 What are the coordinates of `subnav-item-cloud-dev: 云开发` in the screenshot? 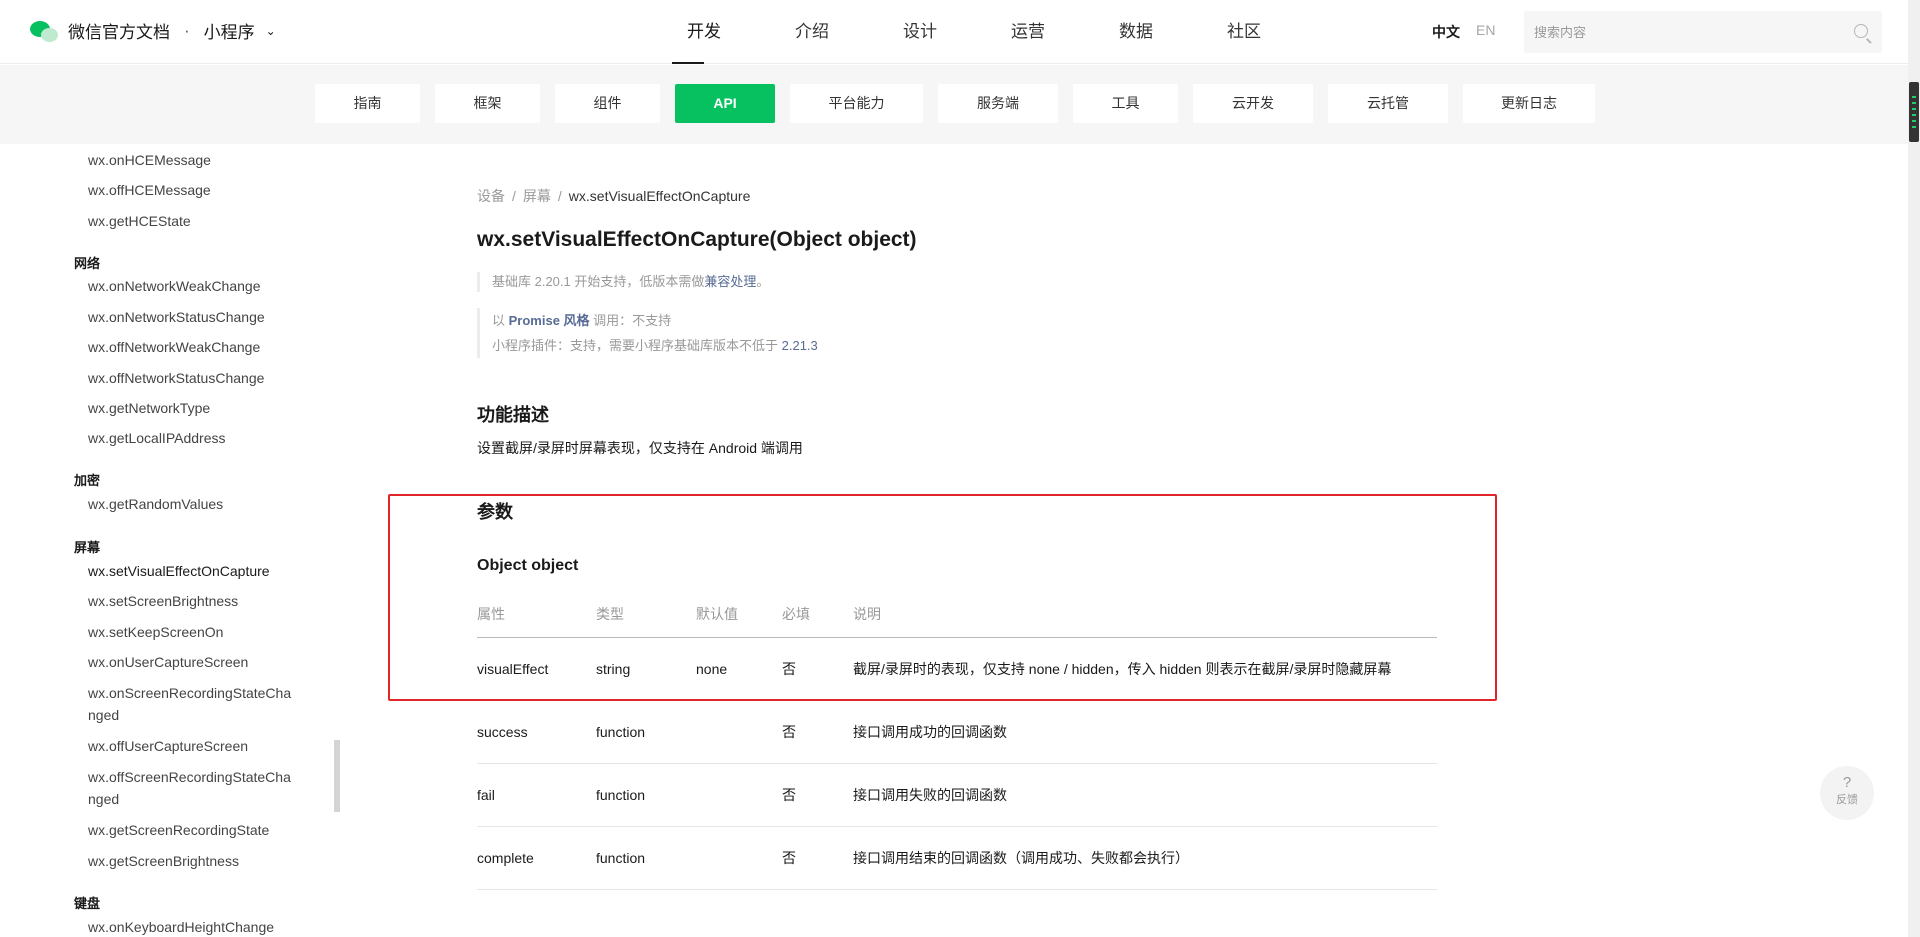 It's located at (1253, 103).